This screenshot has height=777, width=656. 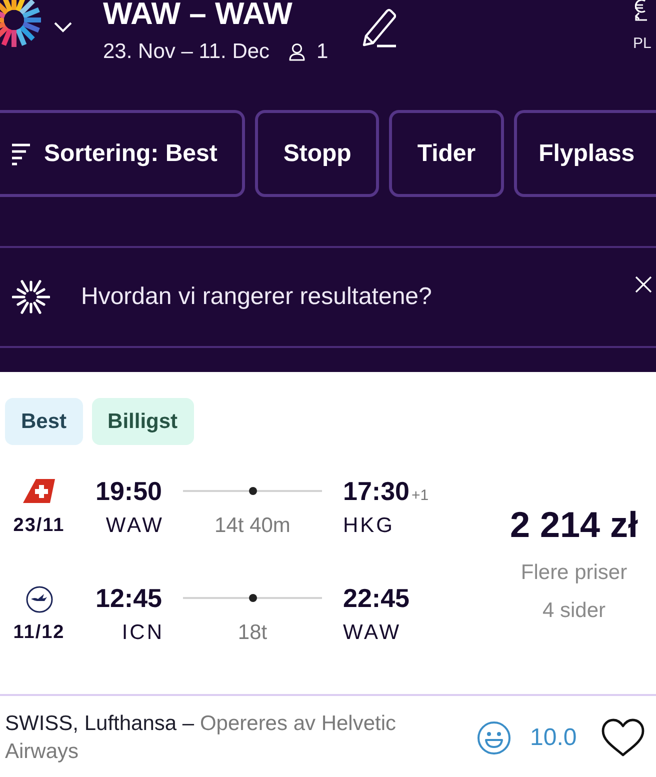 I want to click on airport-code: HKG, so click(x=369, y=526).